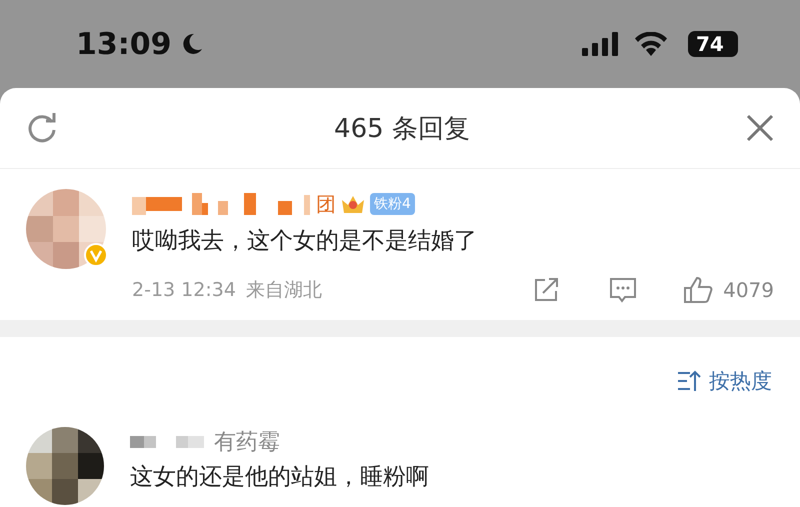  I want to click on battery-icon: 74, so click(713, 44).